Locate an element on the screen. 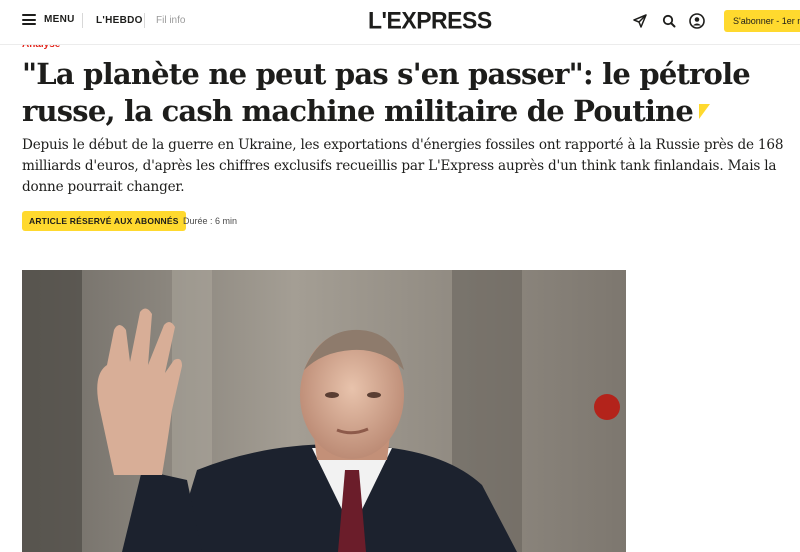 The height and width of the screenshot is (552, 800). subscribe-button: S'abonner - 1er mois is located at coordinates (762, 21).